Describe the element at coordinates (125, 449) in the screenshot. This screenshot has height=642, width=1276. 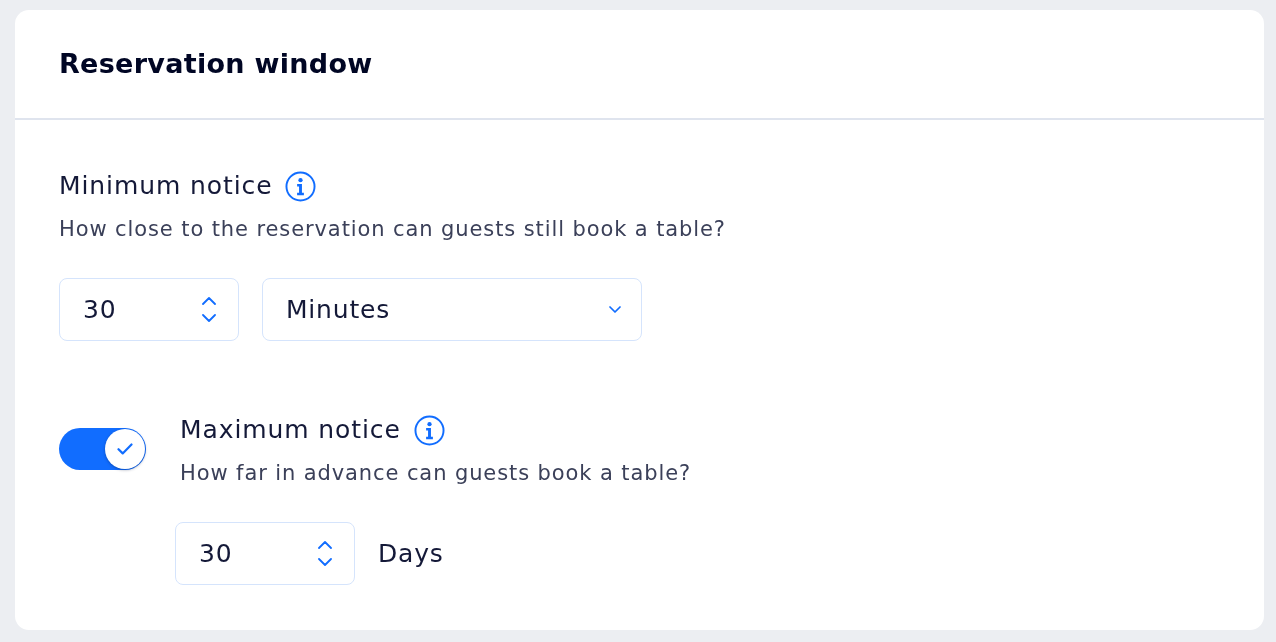
I see `check-icon` at that location.